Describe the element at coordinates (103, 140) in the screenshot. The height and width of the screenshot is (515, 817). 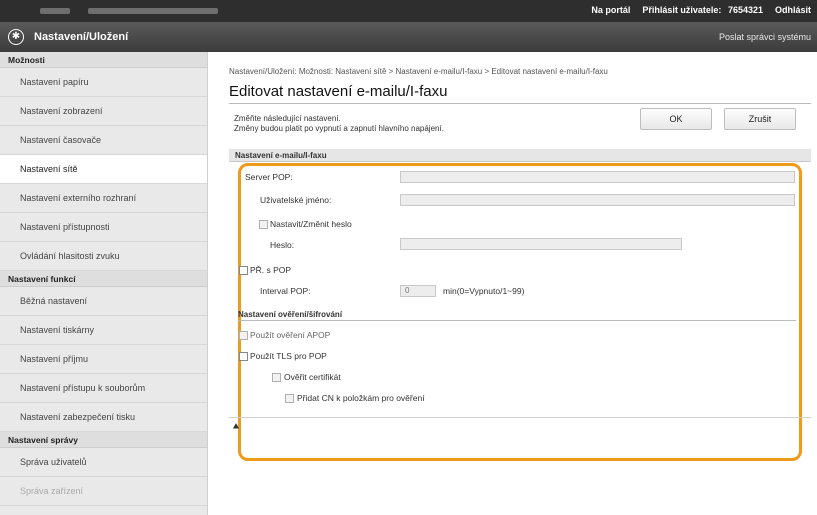
I see `sidebar-item-timer: Nastavení časovače` at that location.